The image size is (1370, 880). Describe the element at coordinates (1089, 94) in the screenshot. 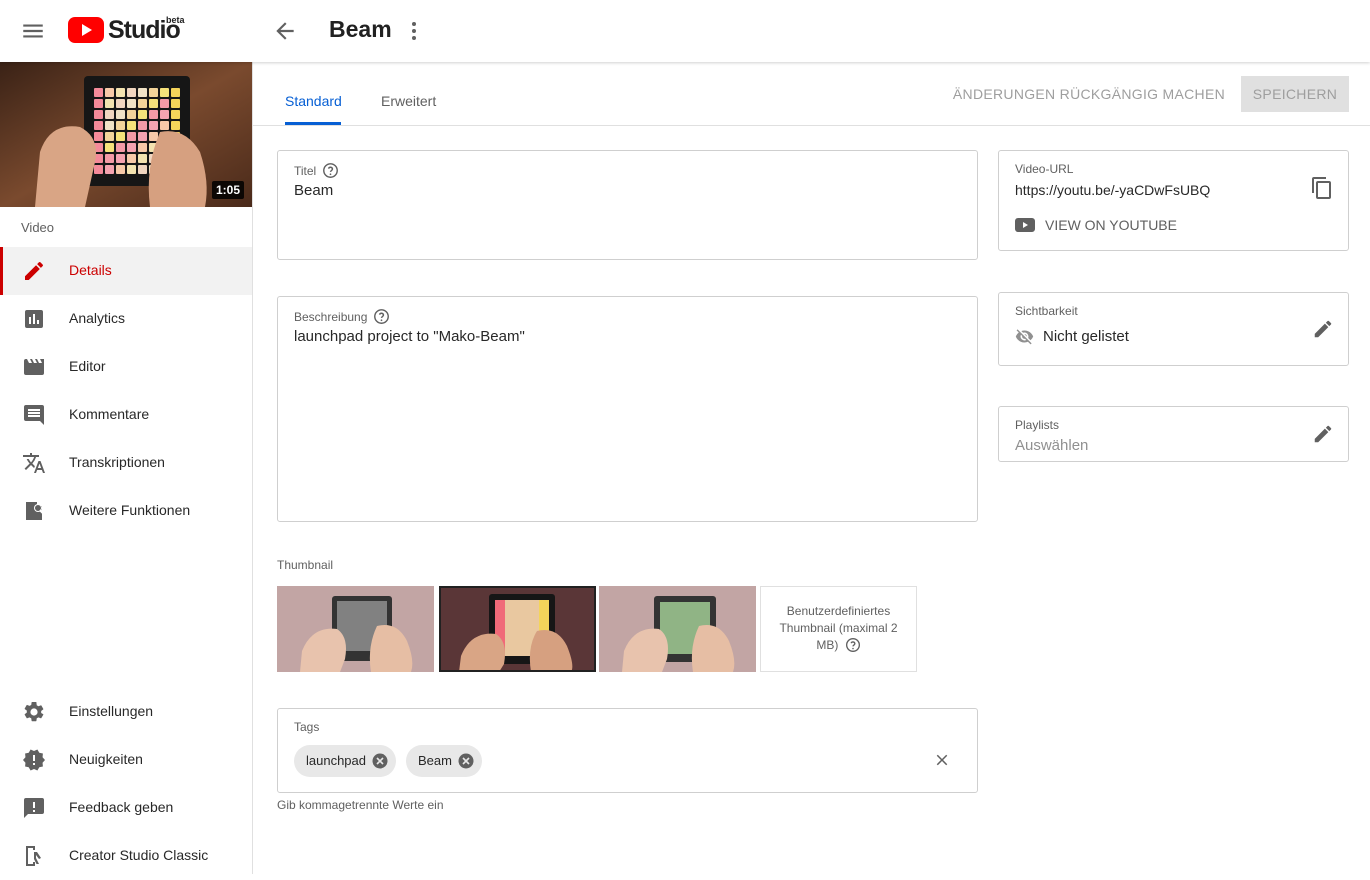

I see `undo-changes-button: ÄNDERUNGEN RÜCKGÄNGIG MACHEN` at that location.